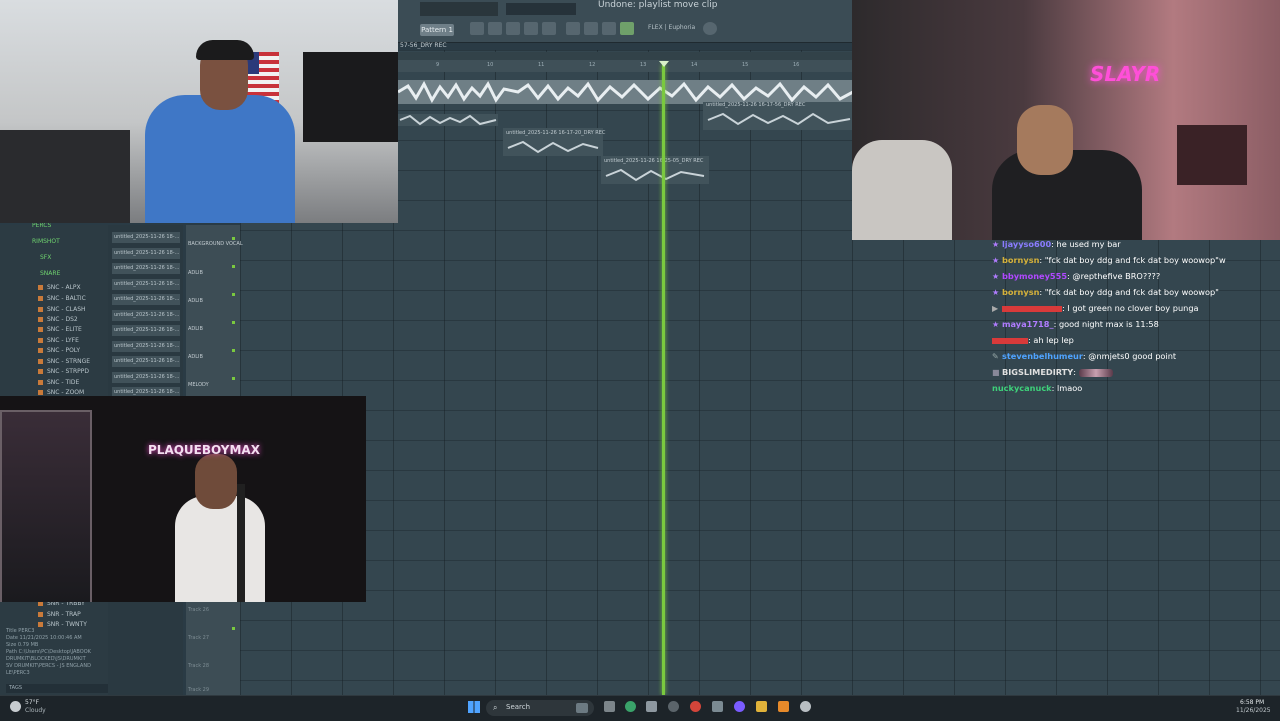 This screenshot has height=721, width=1280. Describe the element at coordinates (756, 105) in the screenshot. I see `clip-label: untitled_2025-11-26 16-17-56_DRY REC` at that location.